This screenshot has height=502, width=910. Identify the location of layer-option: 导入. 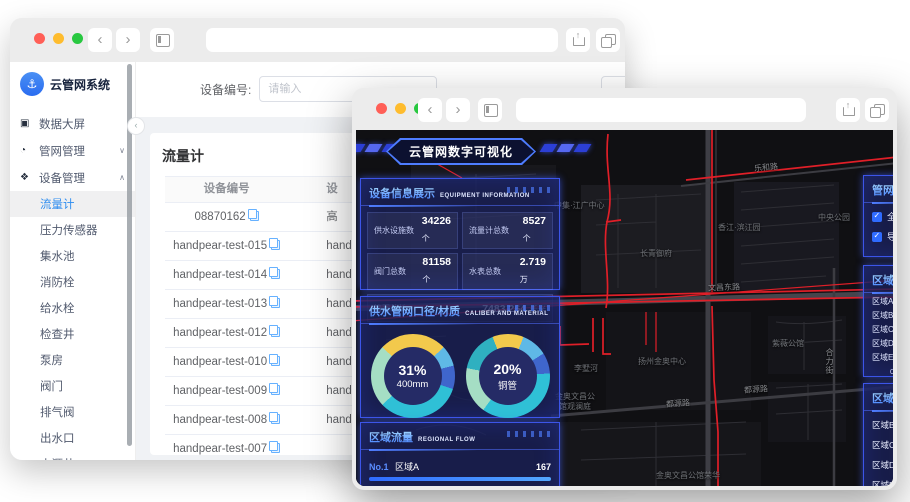
(878, 233).